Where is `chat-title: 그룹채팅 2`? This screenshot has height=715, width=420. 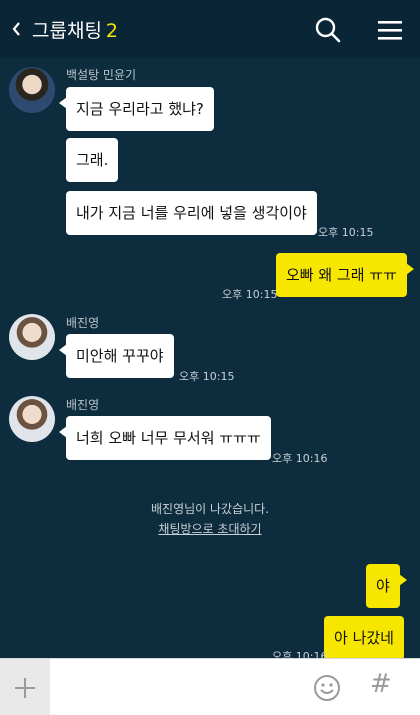 chat-title: 그룹채팅 2 is located at coordinates (75, 29).